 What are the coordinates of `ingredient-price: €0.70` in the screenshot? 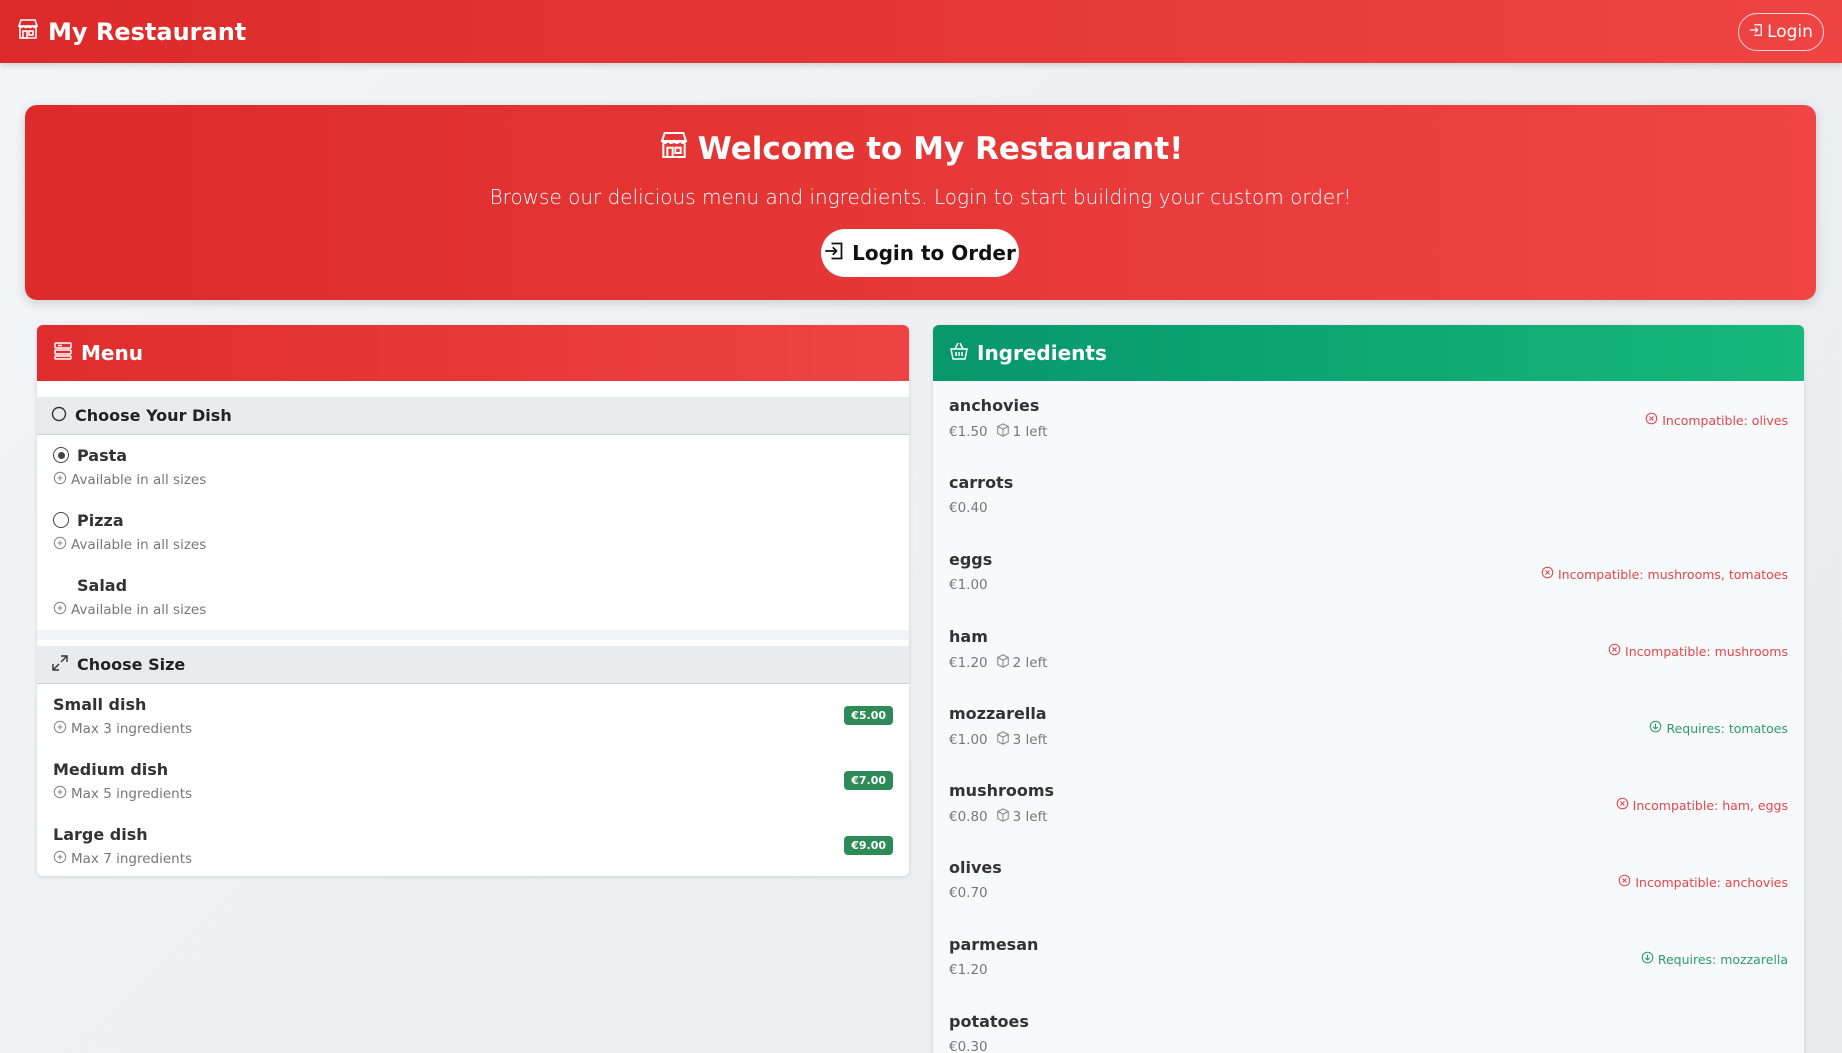 It's located at (968, 893).